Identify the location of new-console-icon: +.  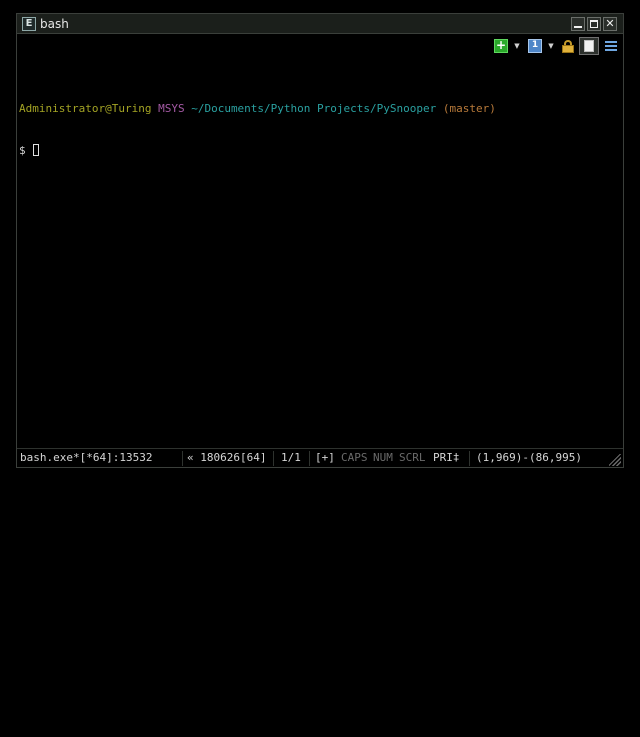
(501, 46).